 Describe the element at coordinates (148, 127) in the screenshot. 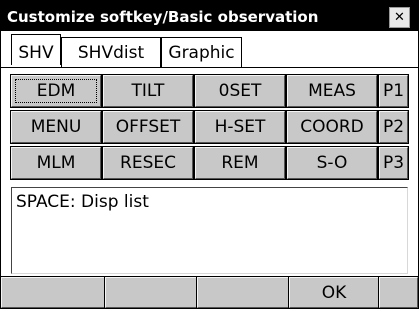

I see `key-offset: OFFSET` at that location.